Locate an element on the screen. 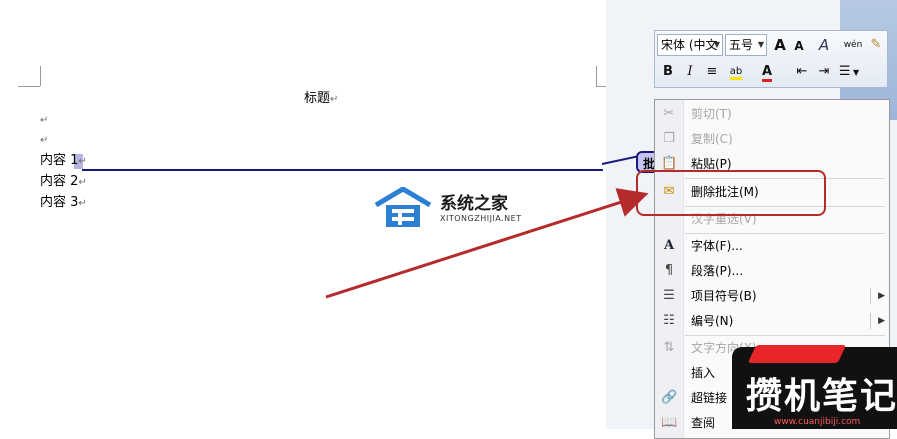  watermark-cuanjibiji: 攒机笔记 www.cuanjibiji.com is located at coordinates (809, 387).